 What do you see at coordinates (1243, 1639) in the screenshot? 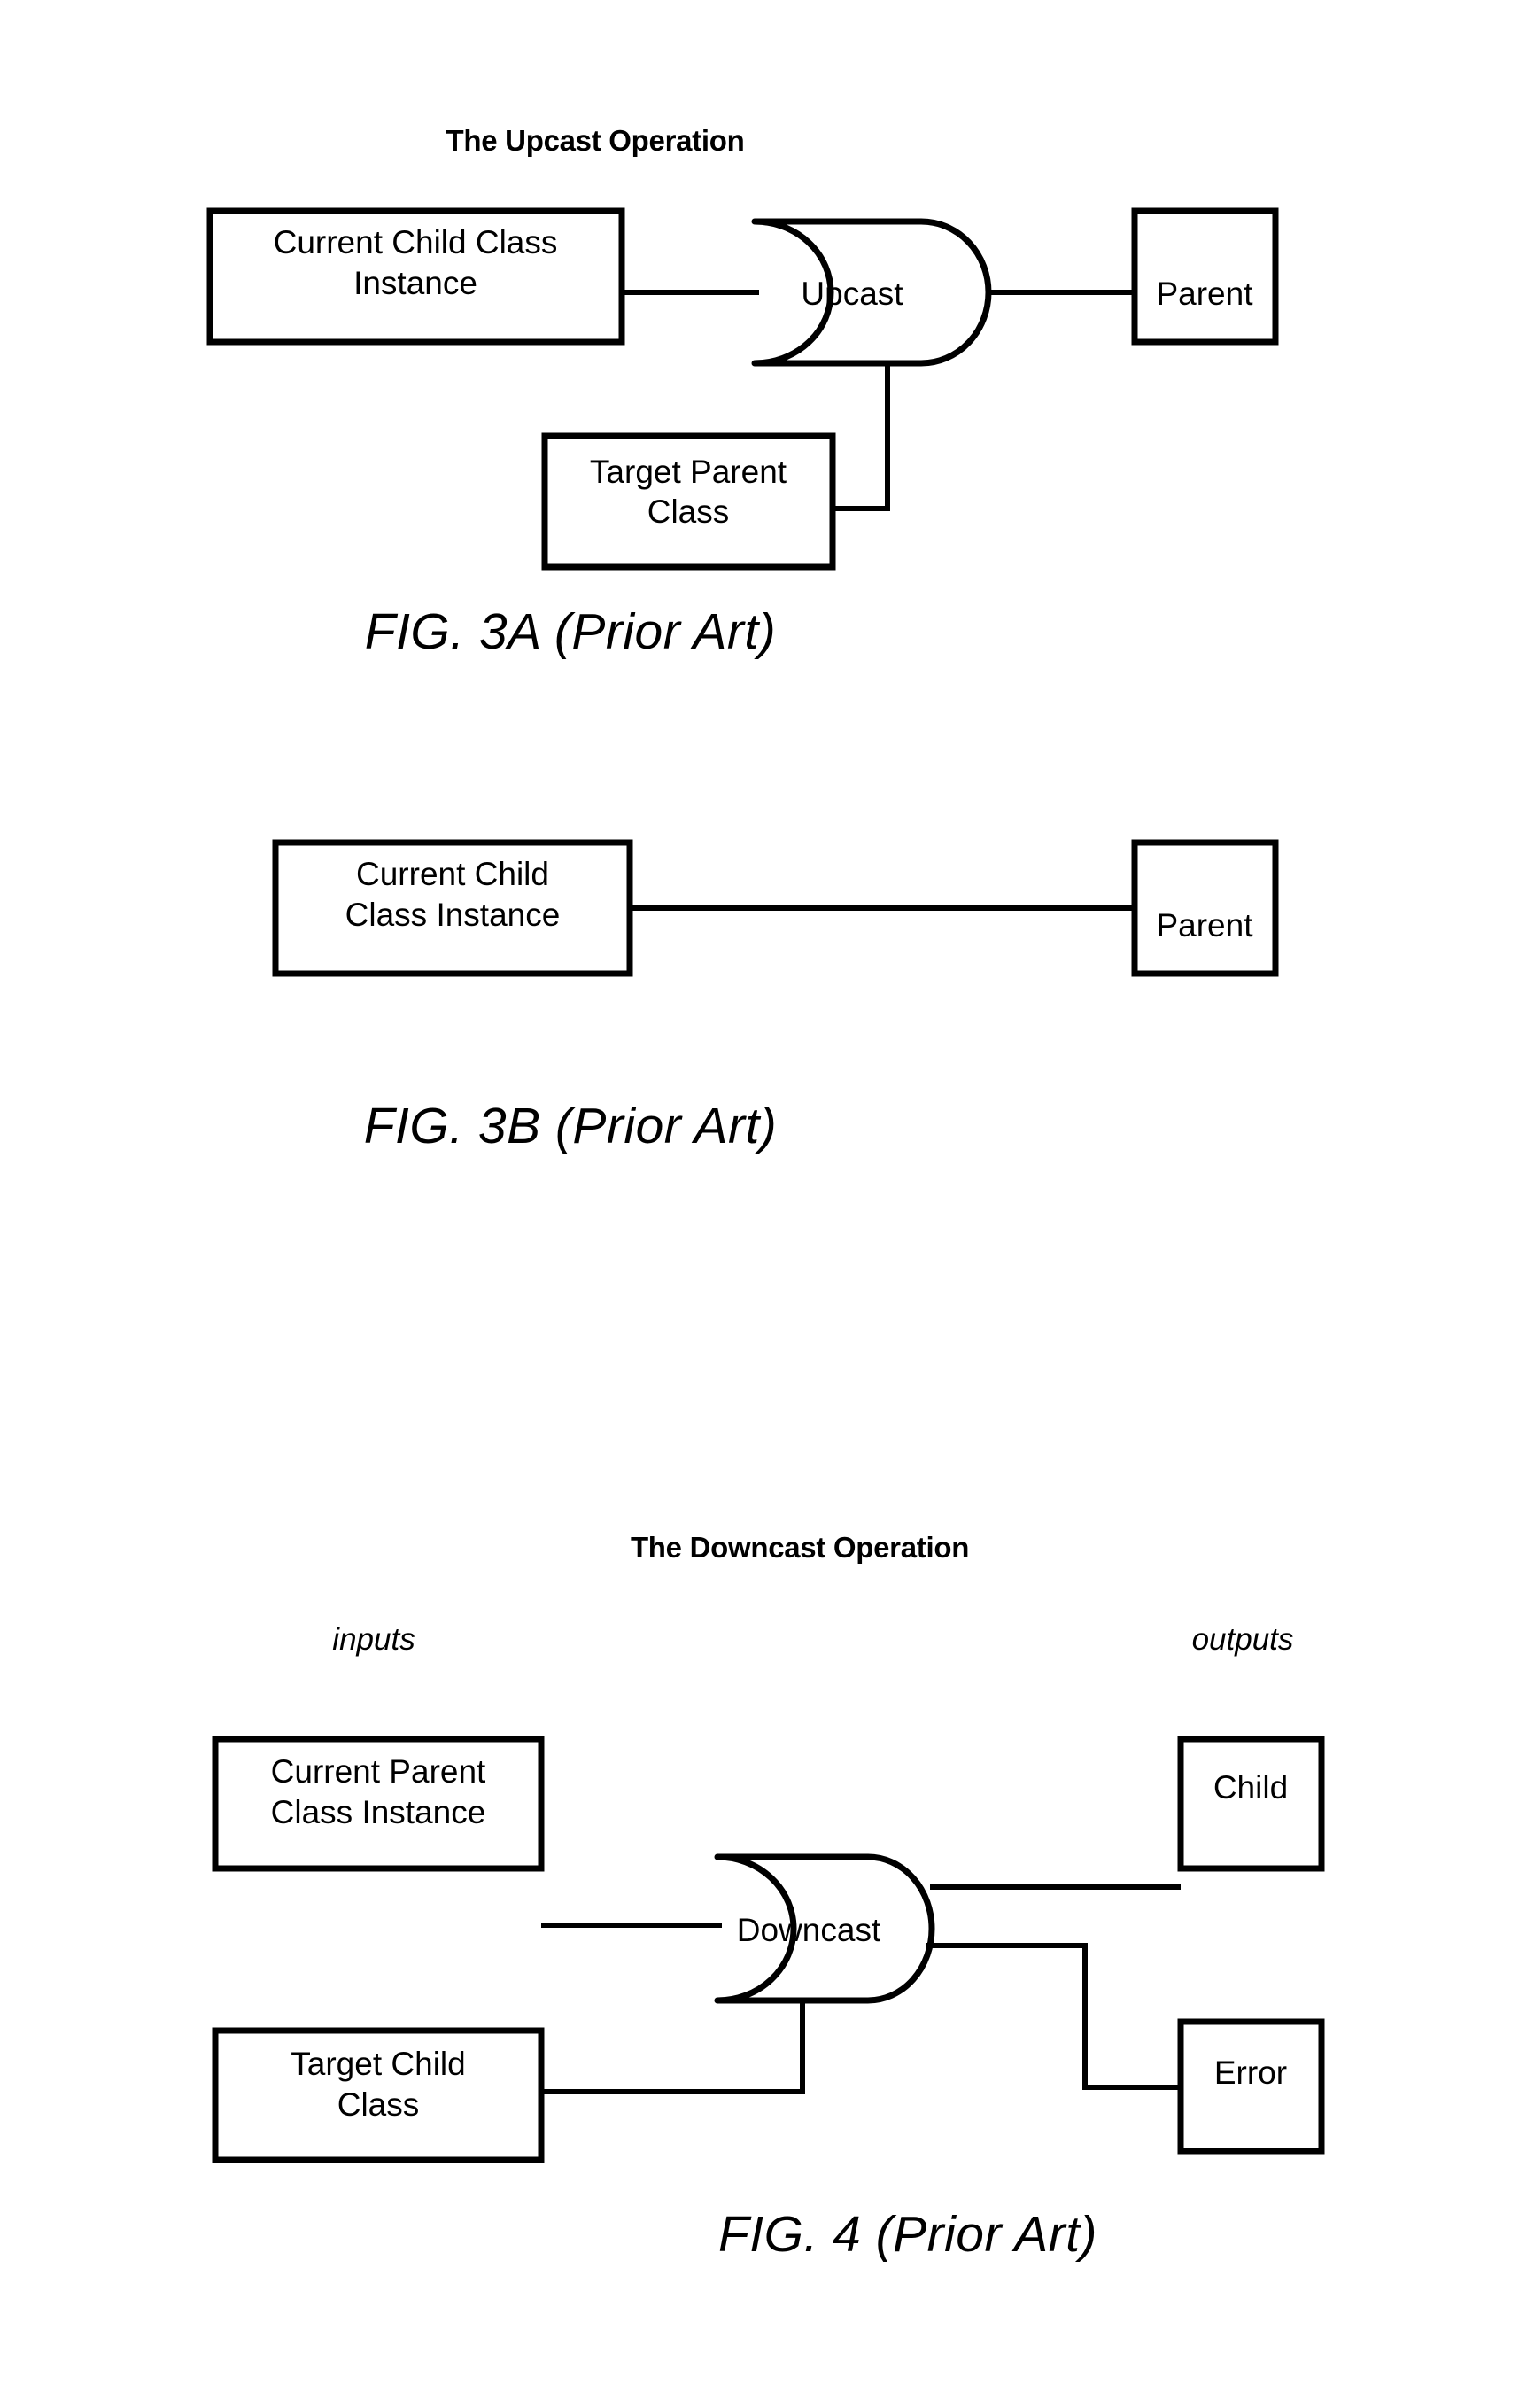
I see `fig4-outputs-label: outputs` at bounding box center [1243, 1639].